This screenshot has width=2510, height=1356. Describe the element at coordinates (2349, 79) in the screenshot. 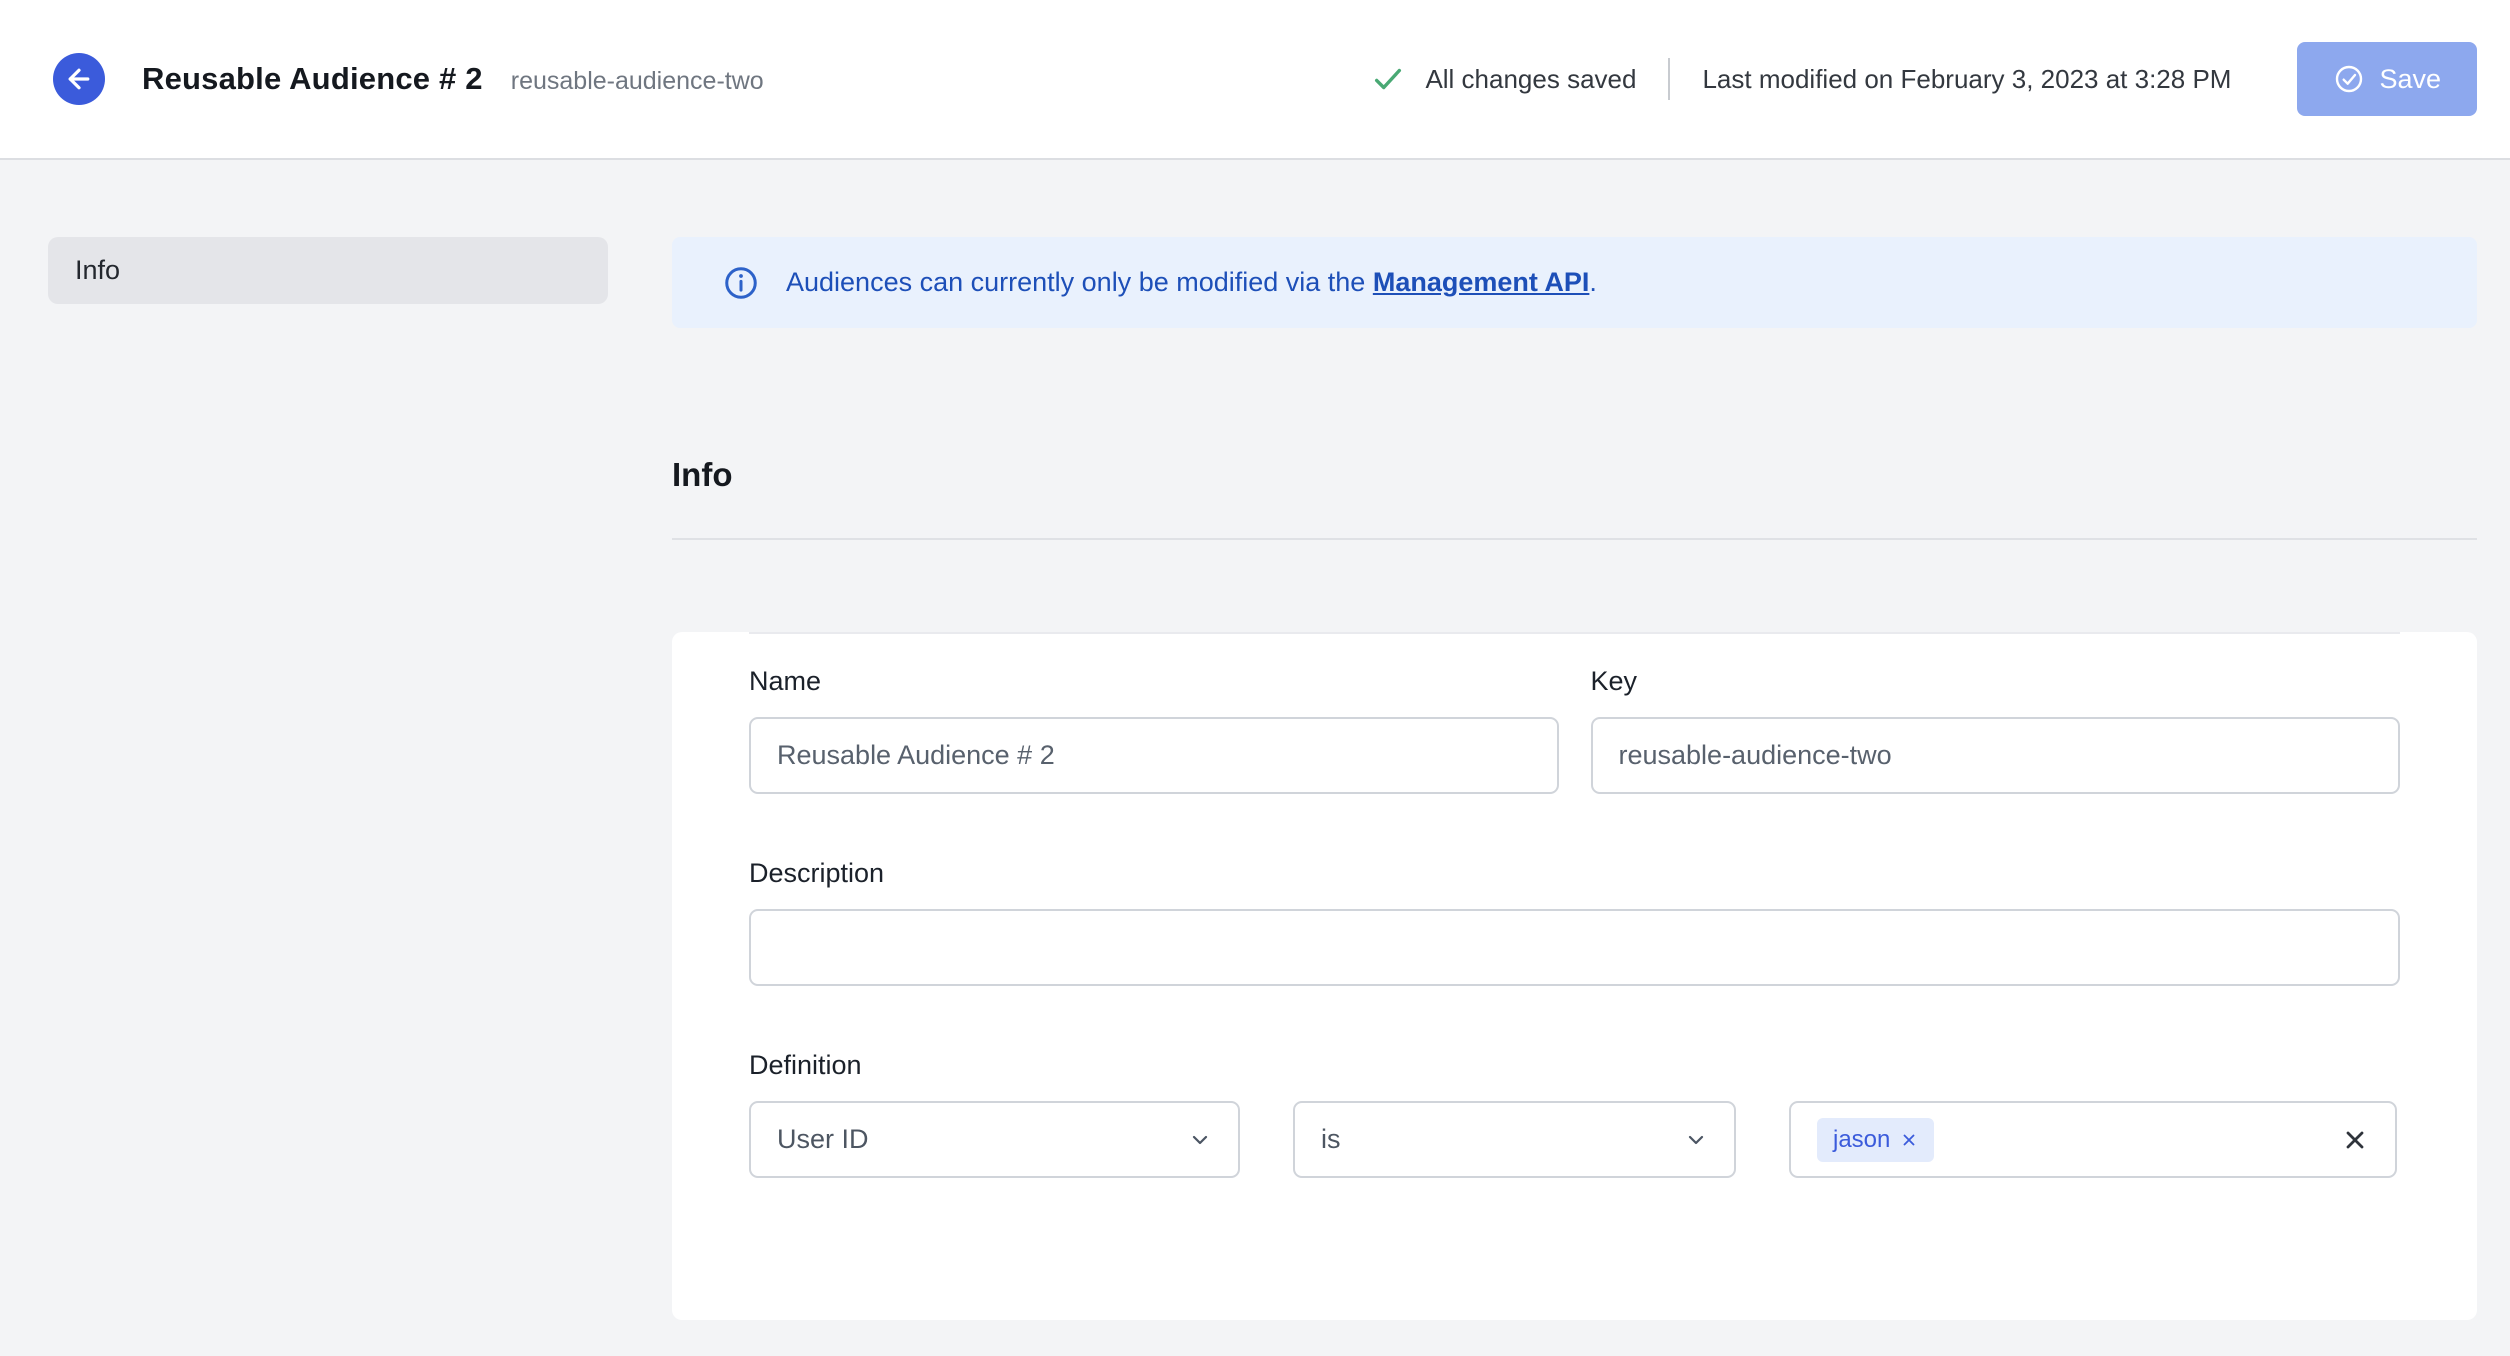

I see `circle-check-icon` at that location.